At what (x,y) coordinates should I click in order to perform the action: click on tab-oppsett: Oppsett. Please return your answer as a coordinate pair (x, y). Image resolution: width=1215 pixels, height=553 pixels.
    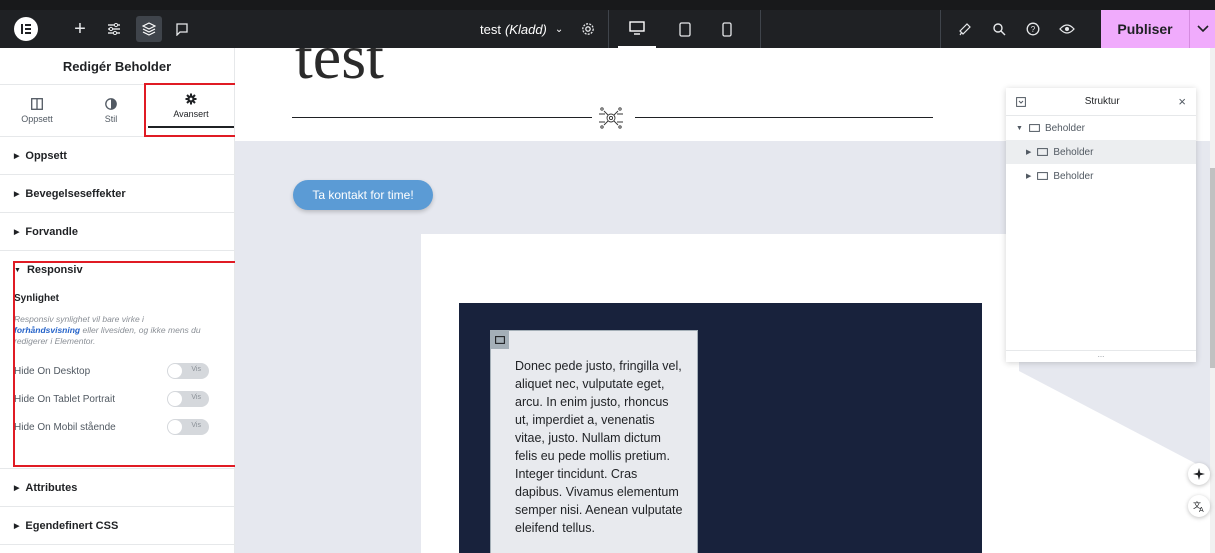
    Looking at the image, I should click on (37, 110).